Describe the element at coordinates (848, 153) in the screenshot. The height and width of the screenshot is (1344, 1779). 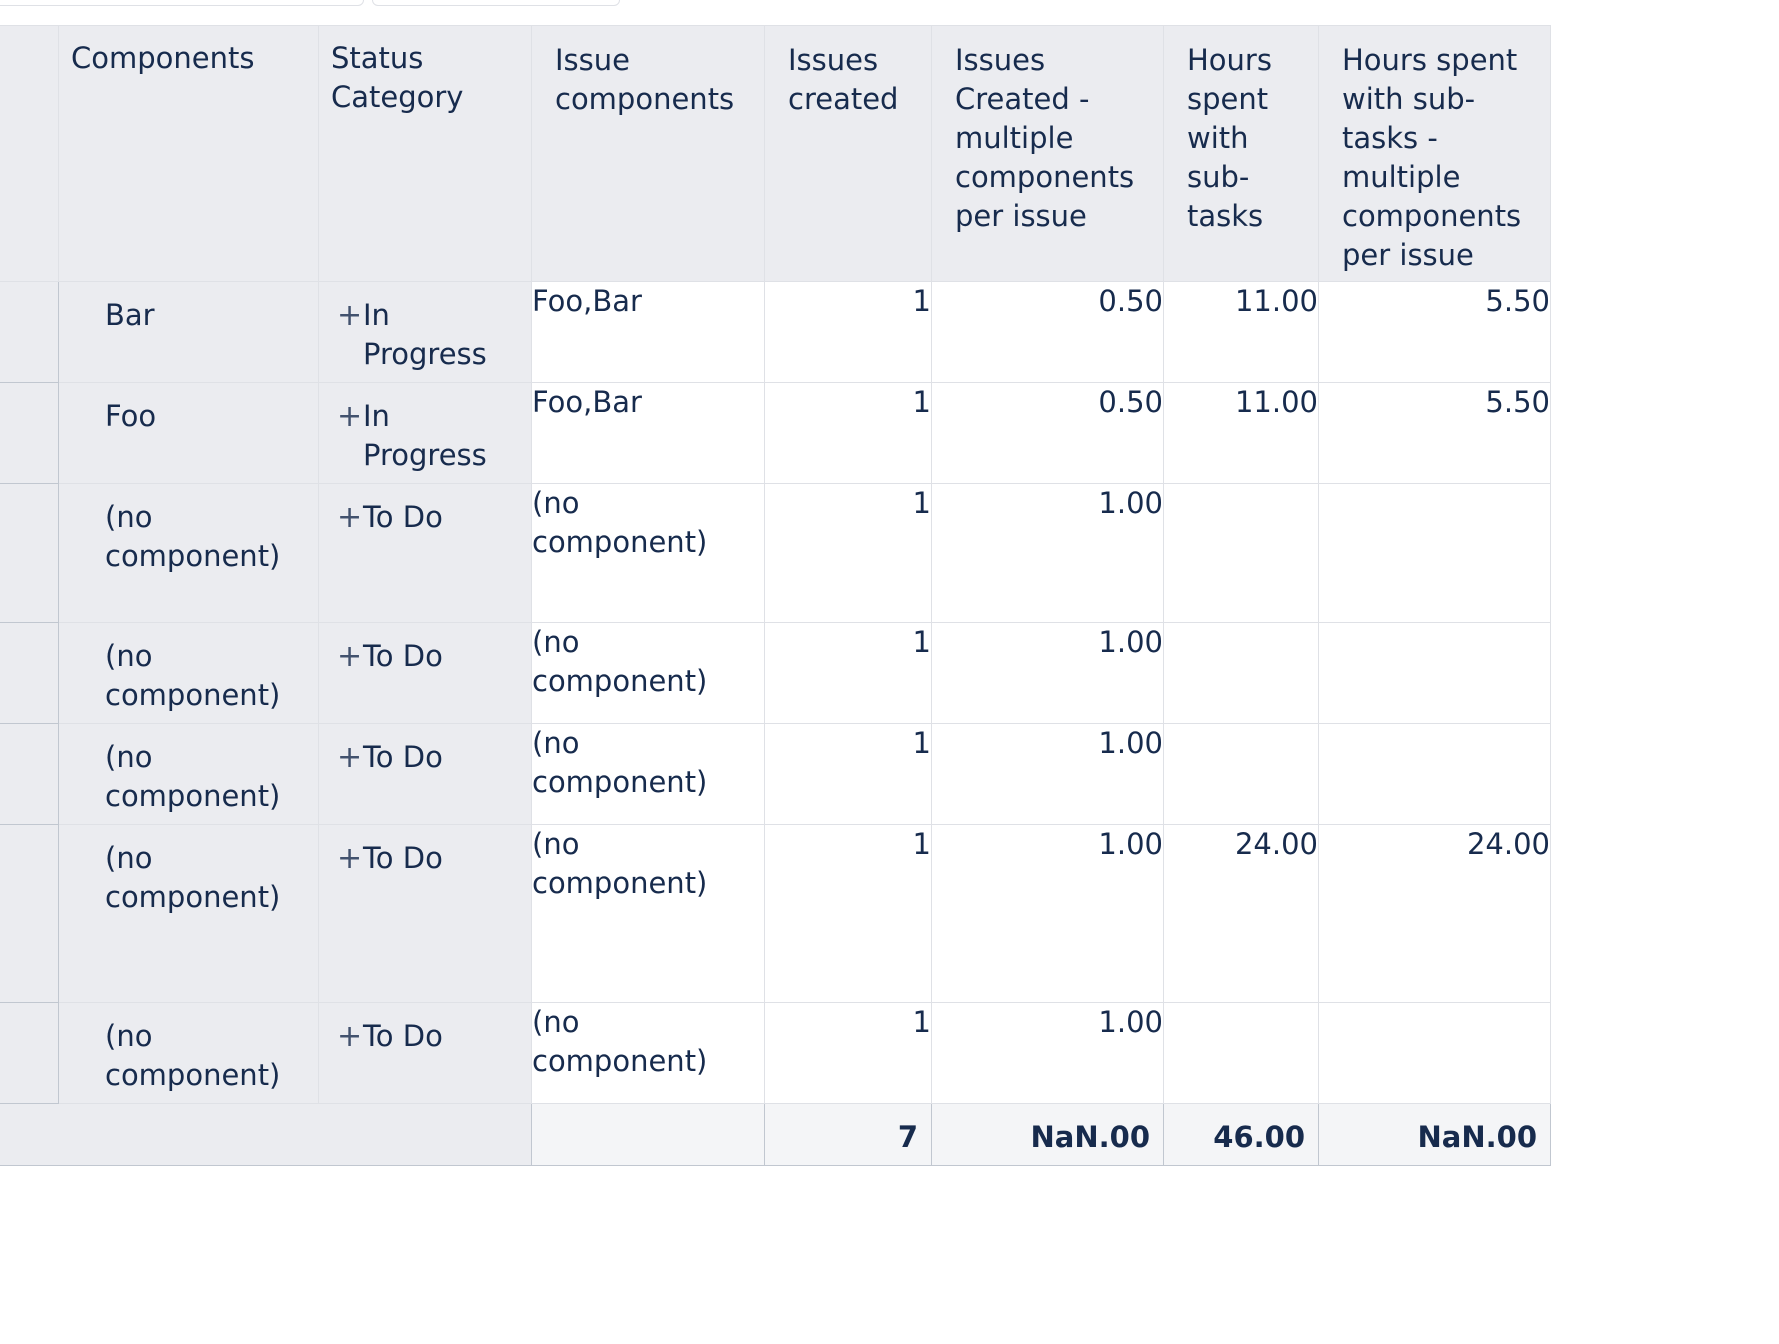
I see `header-issues-created: Issues created` at that location.